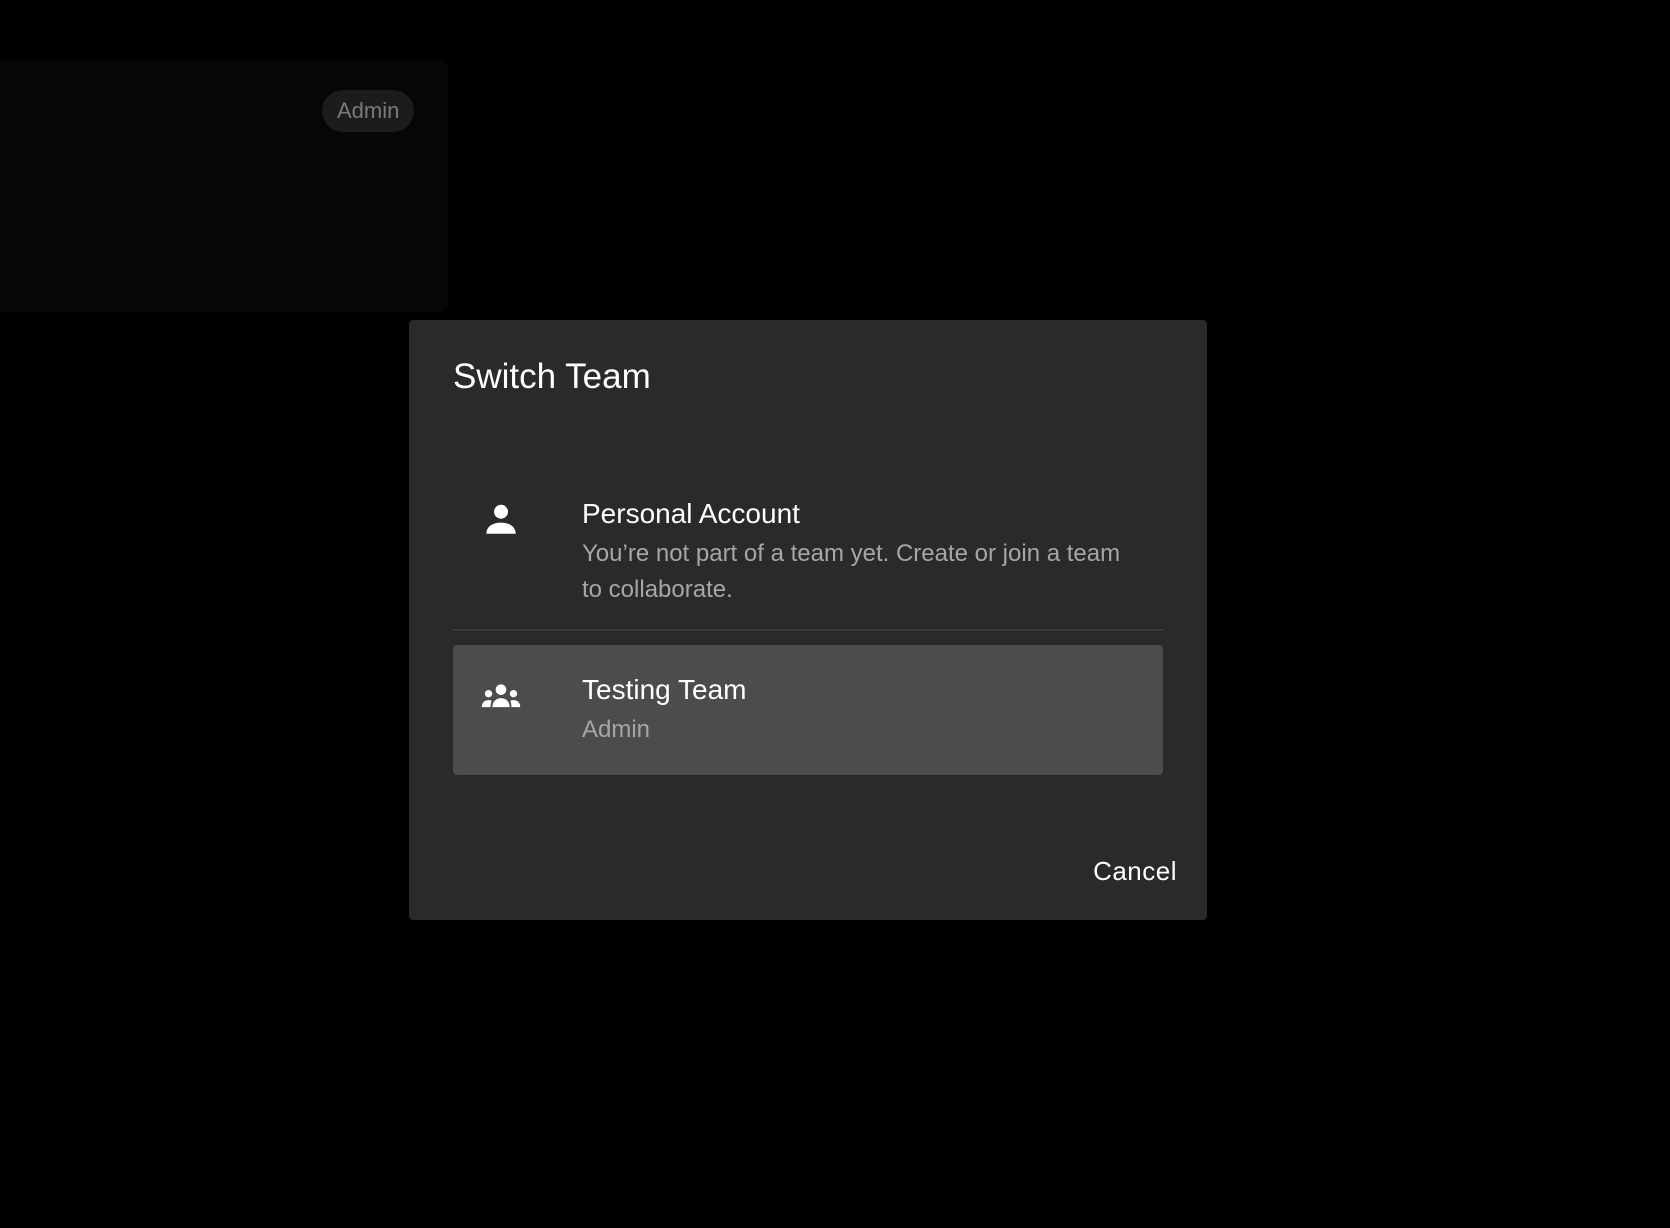 This screenshot has width=1670, height=1228. What do you see at coordinates (691, 513) in the screenshot?
I see `option-title: Personal Account` at bounding box center [691, 513].